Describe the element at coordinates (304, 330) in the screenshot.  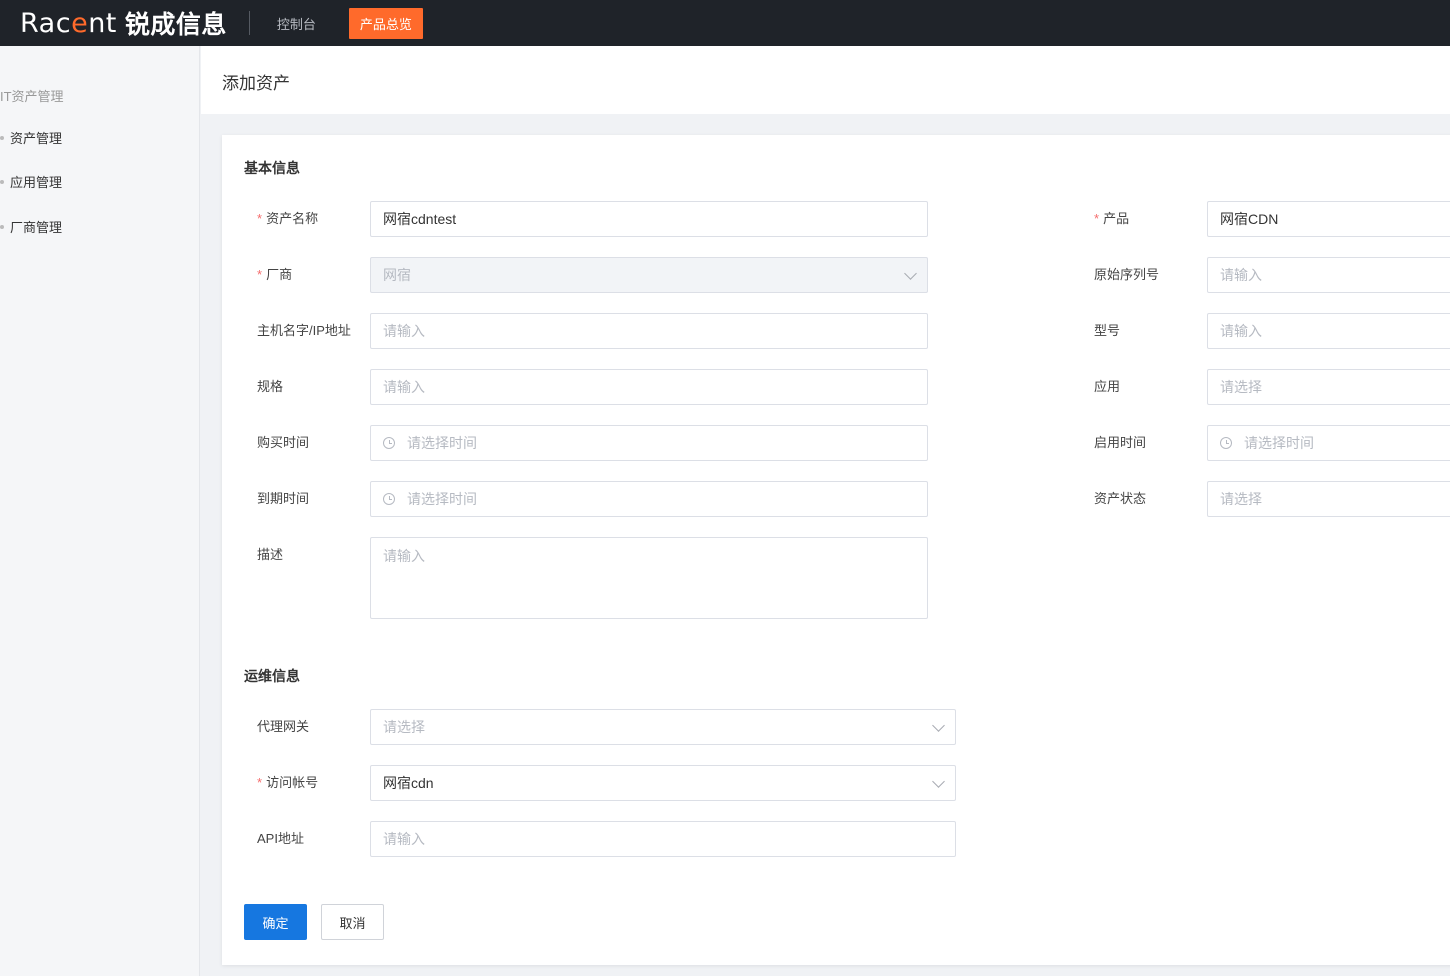
I see `host-label: 主机名字/IP地址` at that location.